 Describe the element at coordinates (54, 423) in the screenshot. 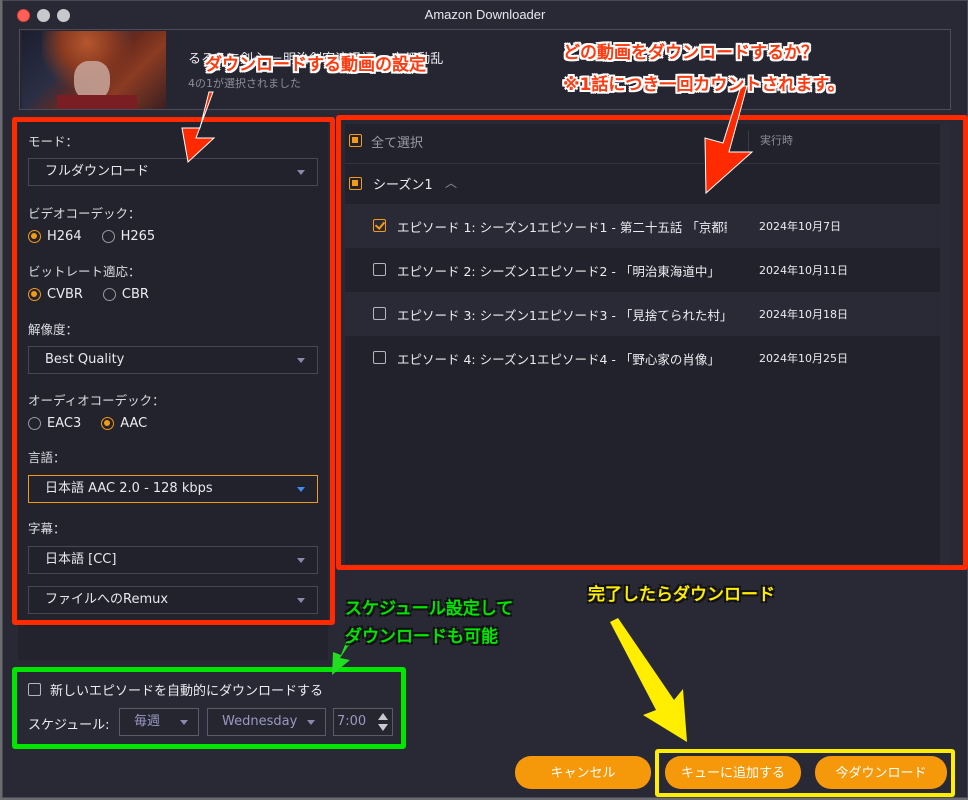

I see `radio-eac3: EAC3` at that location.